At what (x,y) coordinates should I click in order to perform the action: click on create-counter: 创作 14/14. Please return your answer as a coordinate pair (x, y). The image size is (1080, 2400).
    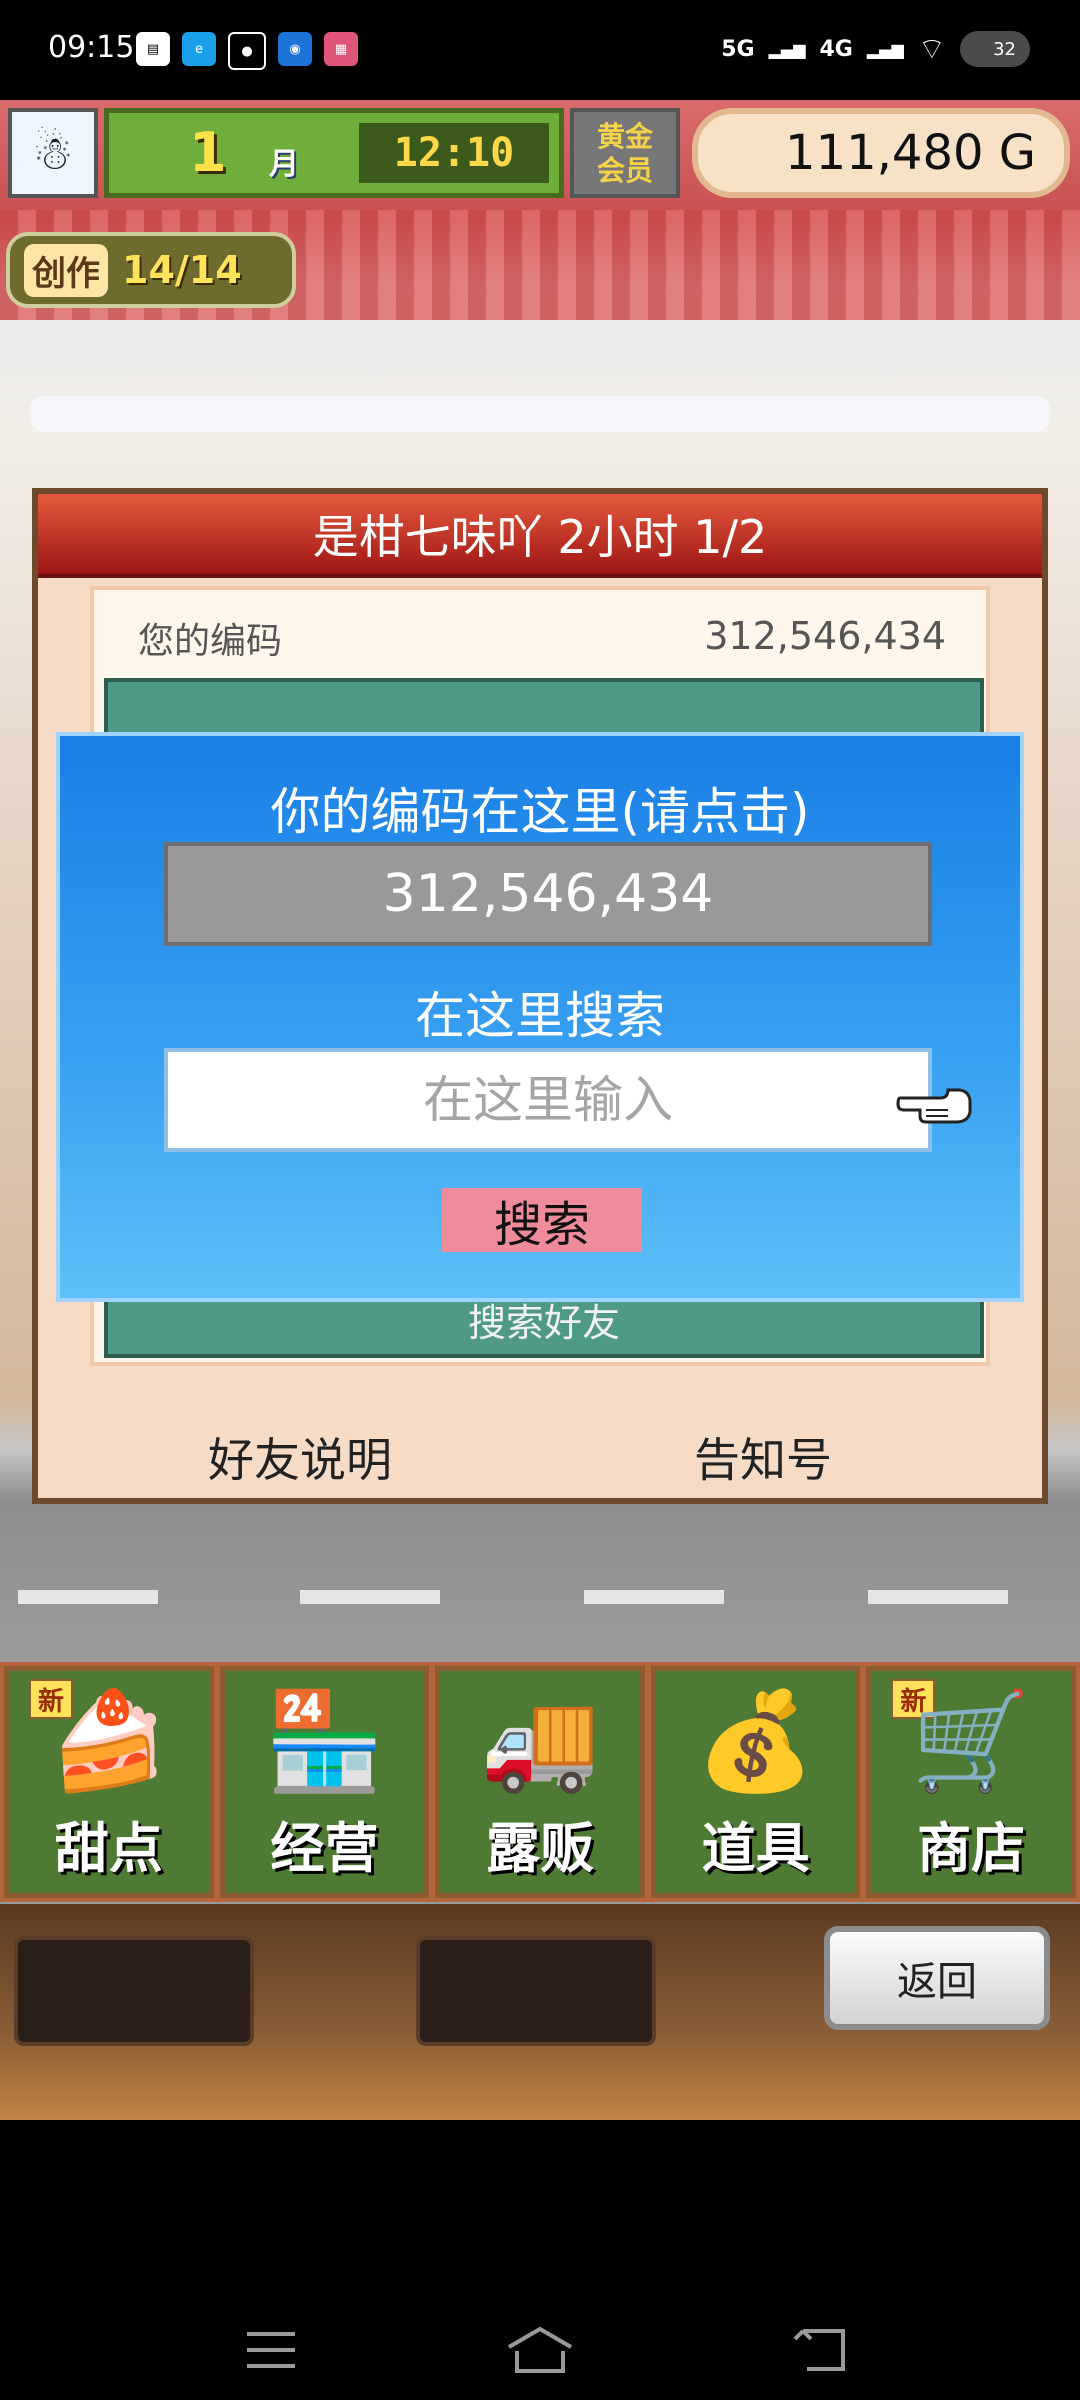
    Looking at the image, I should click on (151, 270).